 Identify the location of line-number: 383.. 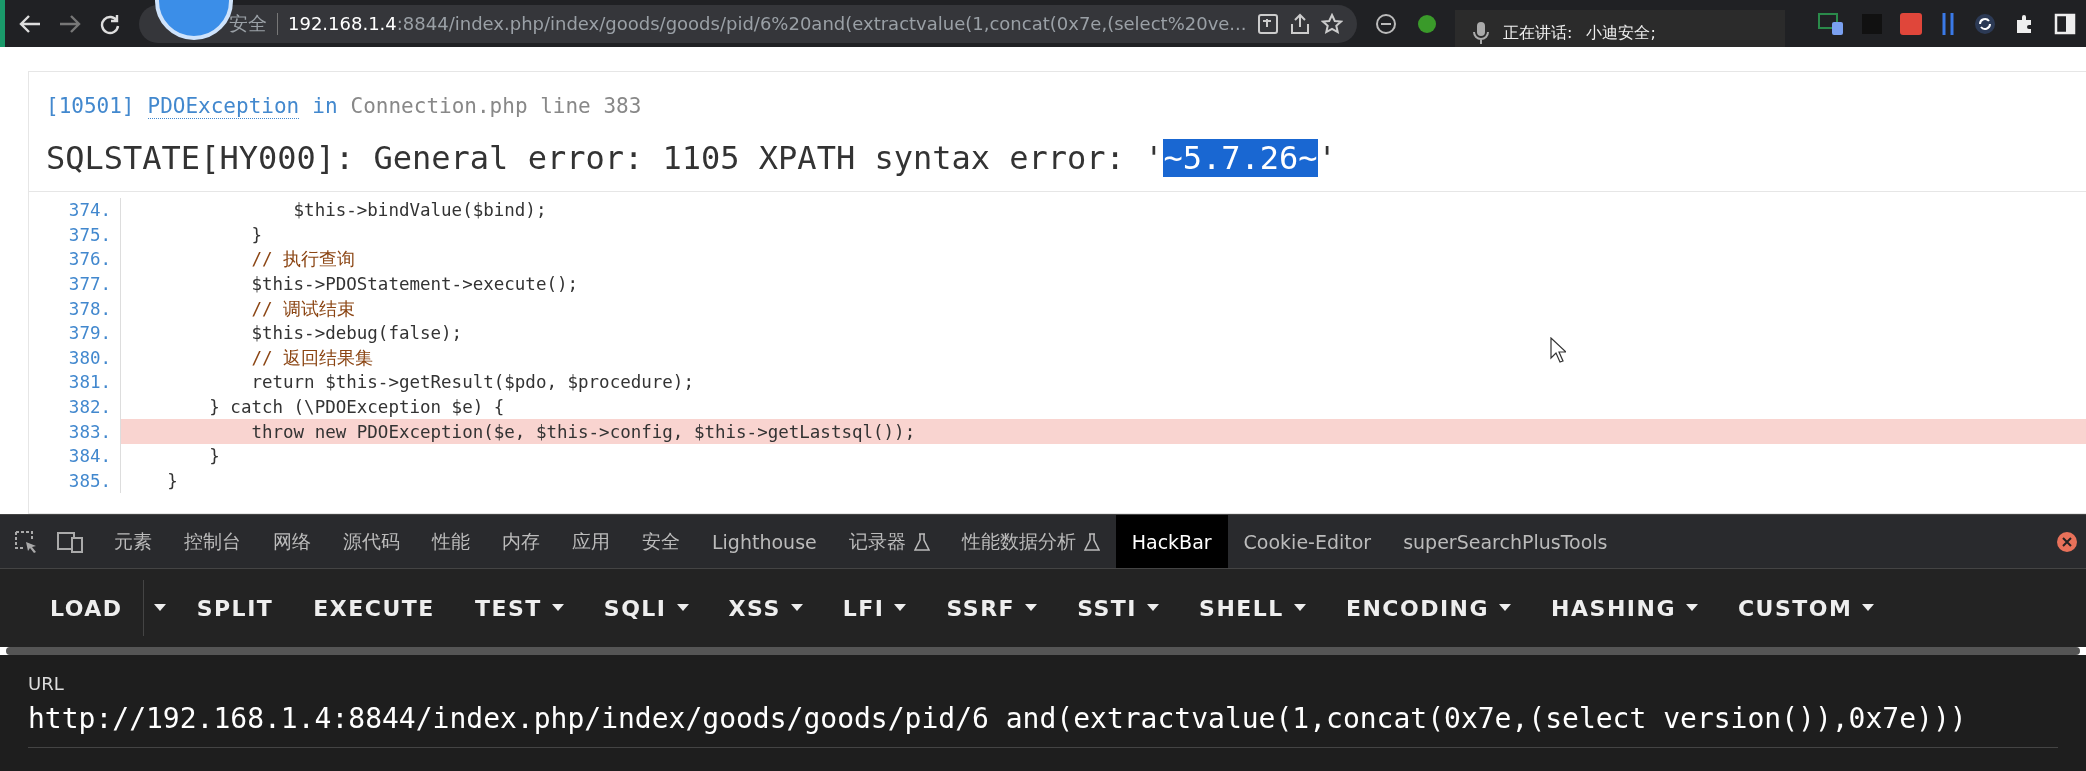
(89, 431).